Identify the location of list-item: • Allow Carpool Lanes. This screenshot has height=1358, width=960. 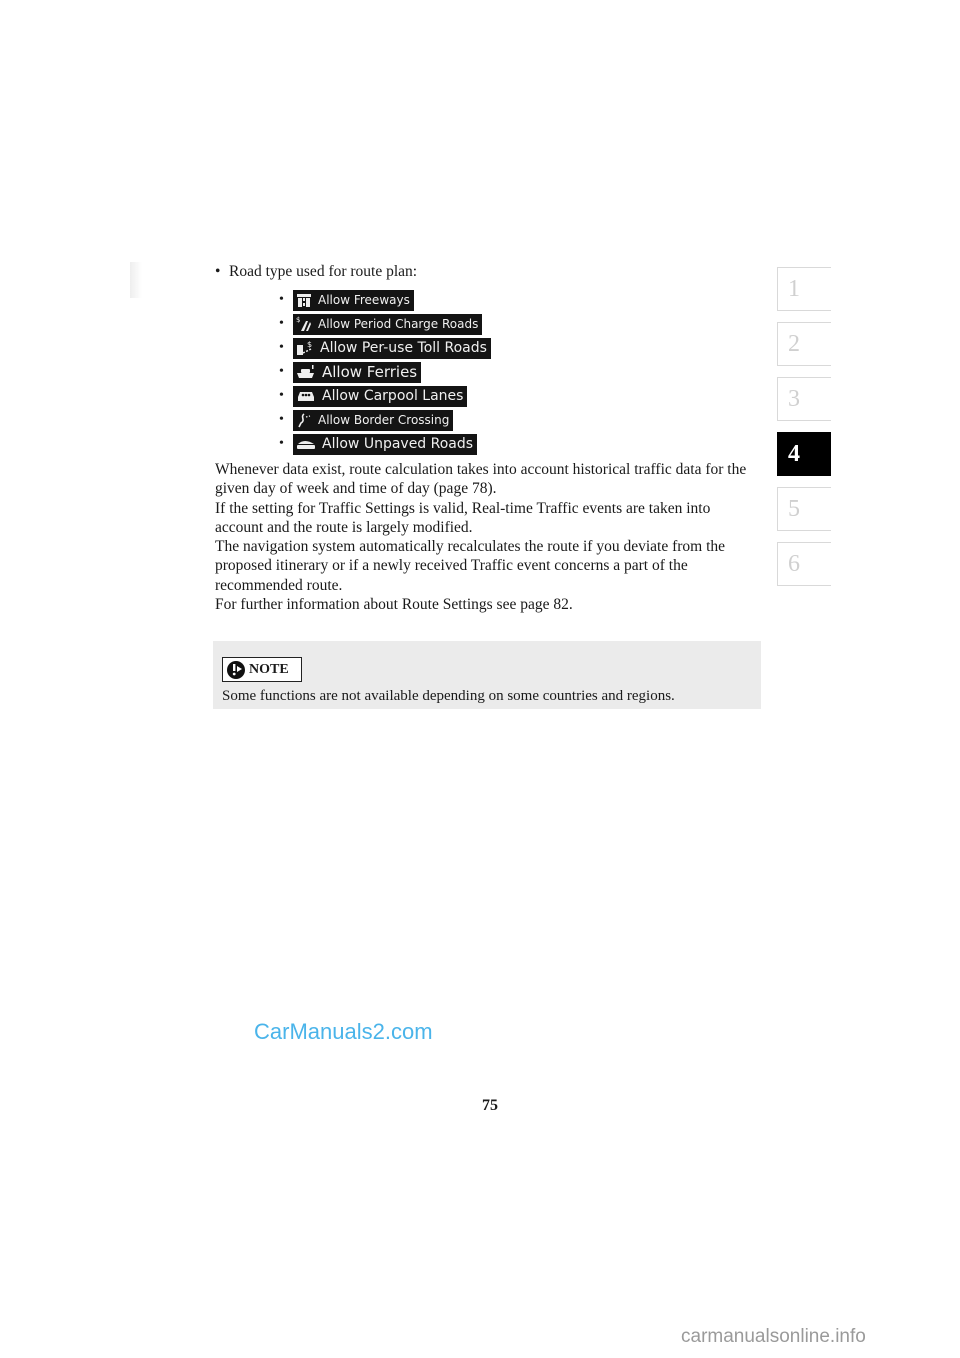
(385, 396).